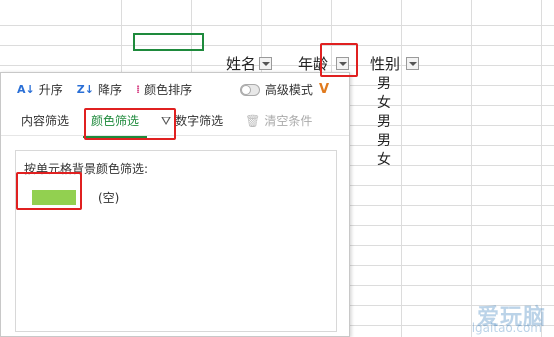  Describe the element at coordinates (249, 89) in the screenshot. I see `toggle-switch-icon` at that location.